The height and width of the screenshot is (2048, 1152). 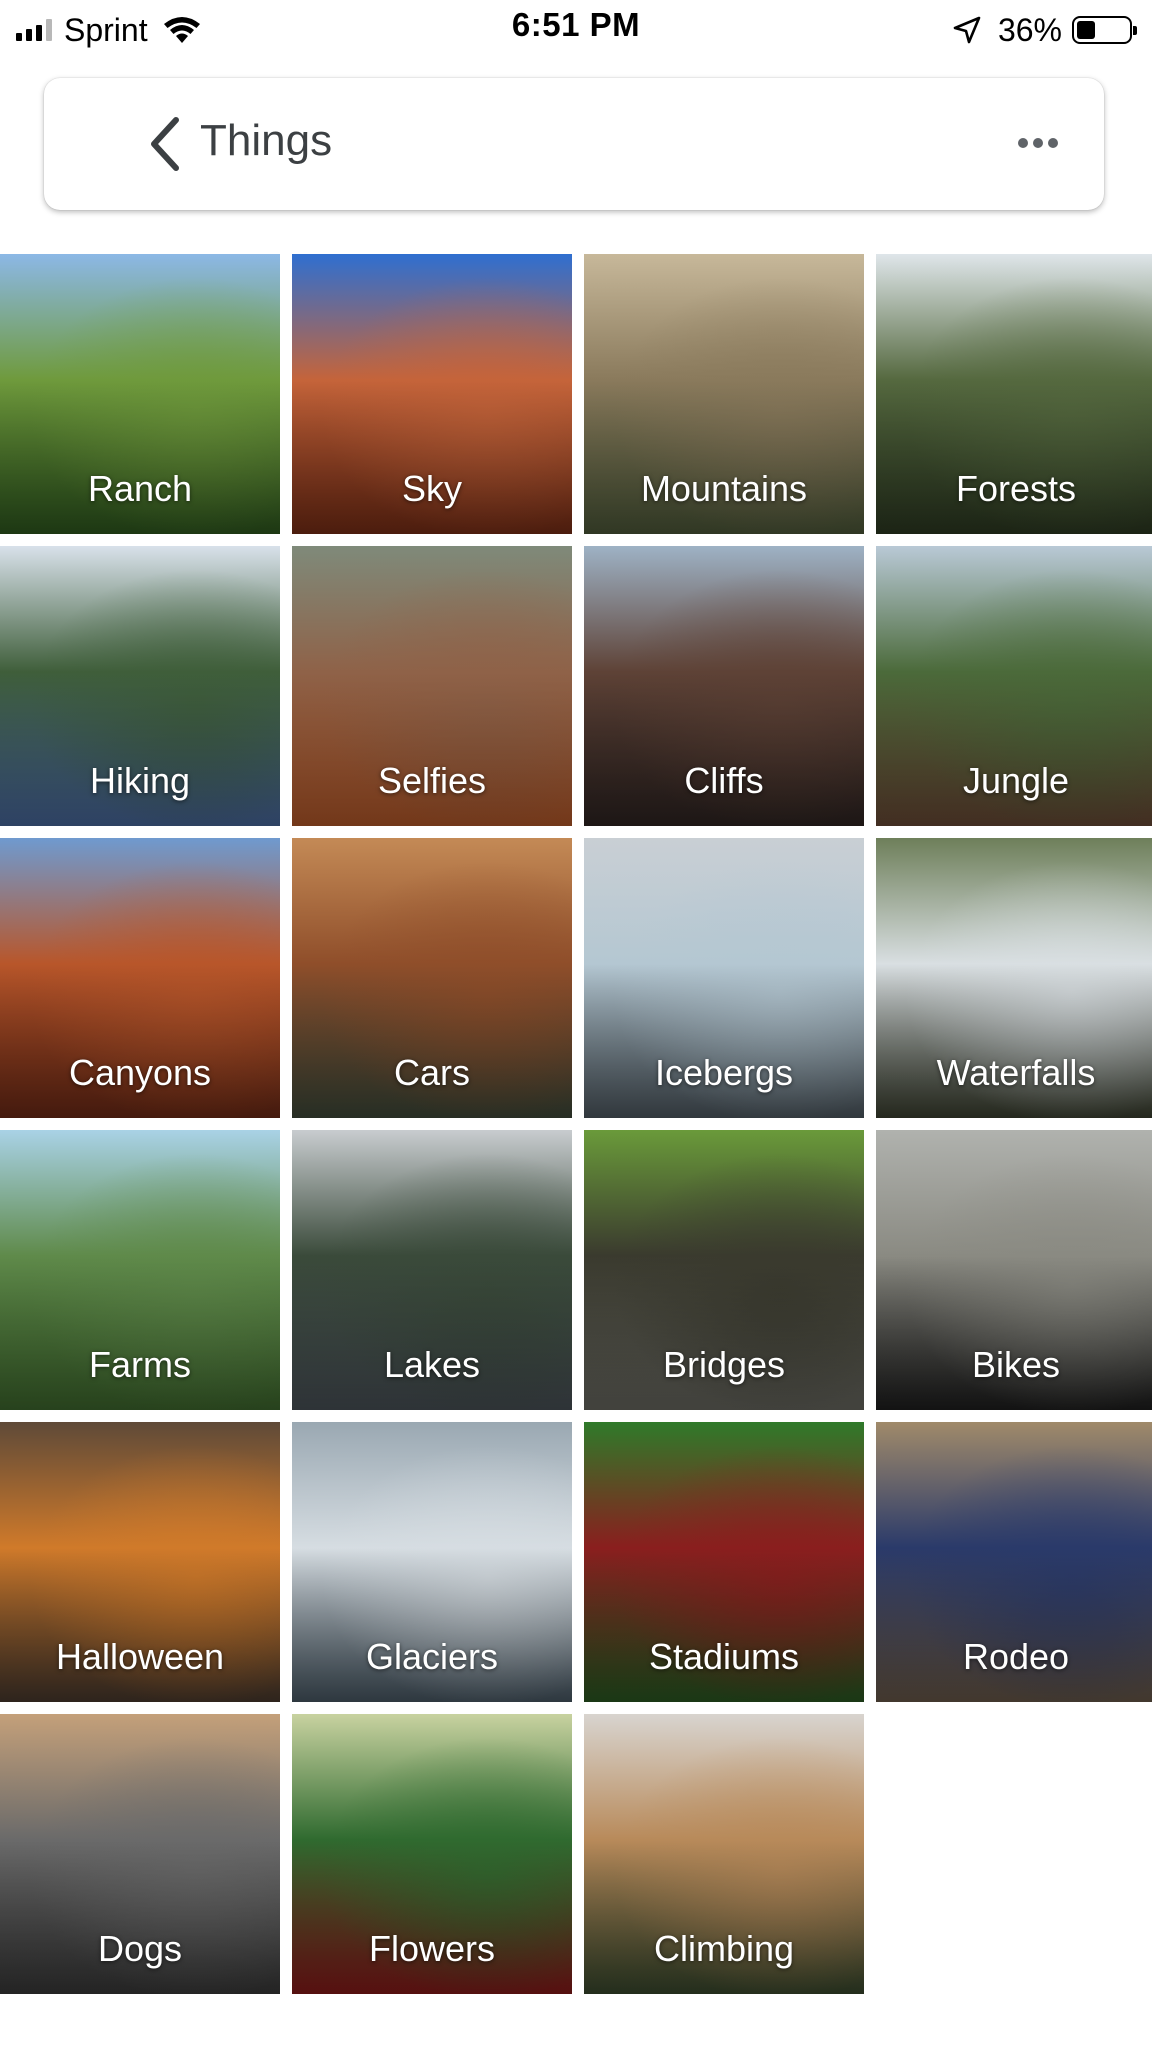 What do you see at coordinates (432, 1364) in the screenshot?
I see `category-label: Lakes` at bounding box center [432, 1364].